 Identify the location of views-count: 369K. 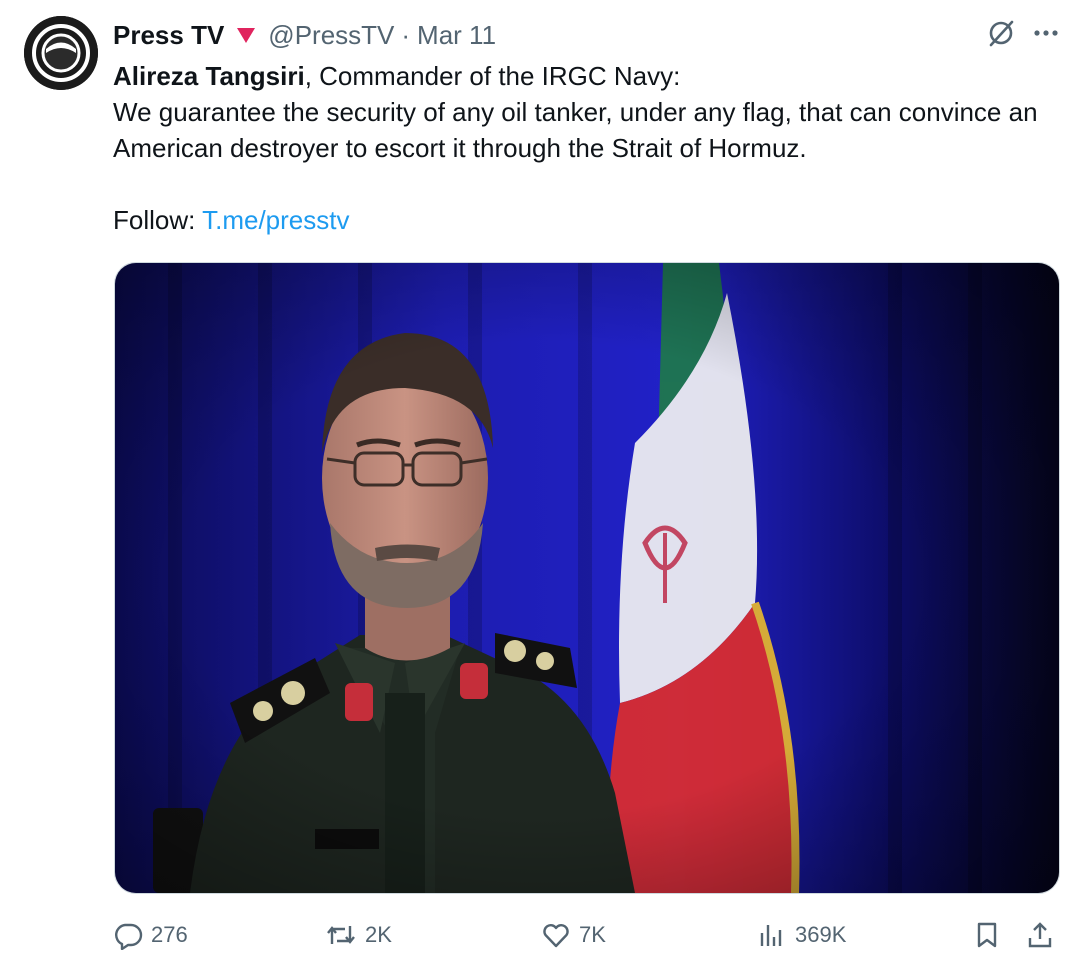
(821, 934).